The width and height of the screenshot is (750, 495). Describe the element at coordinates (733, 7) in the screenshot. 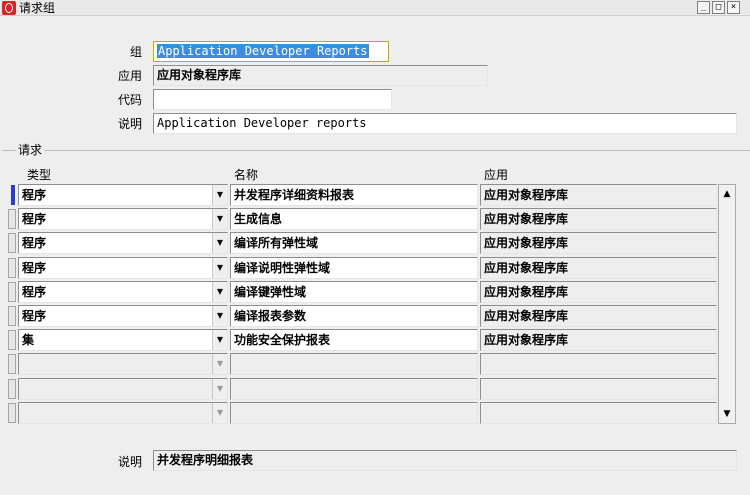

I see `close-button: ×` at that location.